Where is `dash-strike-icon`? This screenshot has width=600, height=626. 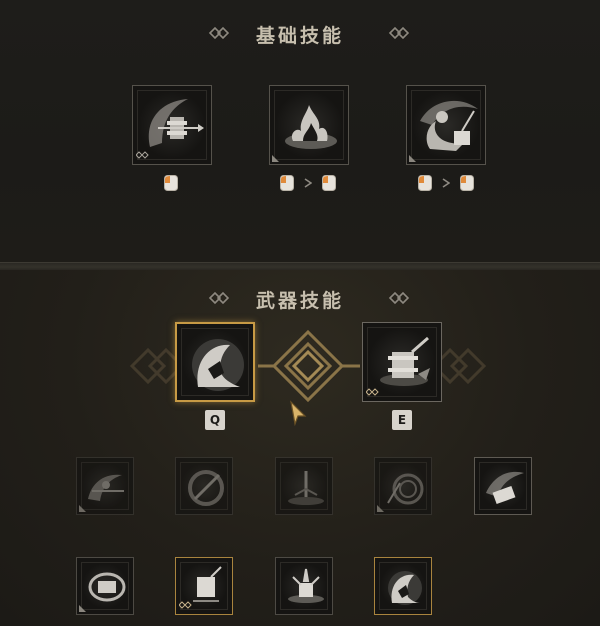
dash-strike-icon is located at coordinates (106, 487).